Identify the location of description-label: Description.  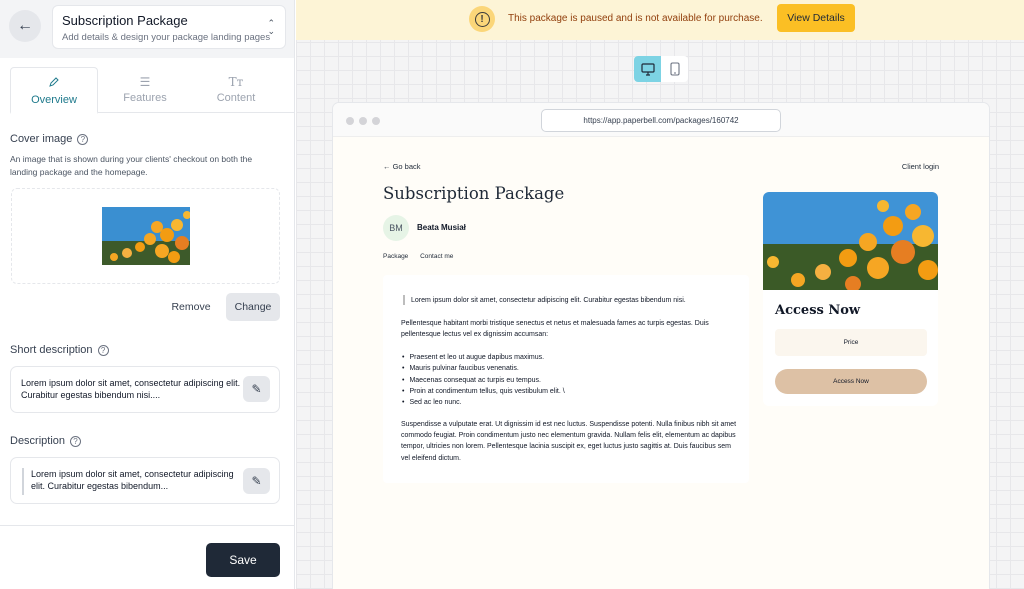
(38, 441).